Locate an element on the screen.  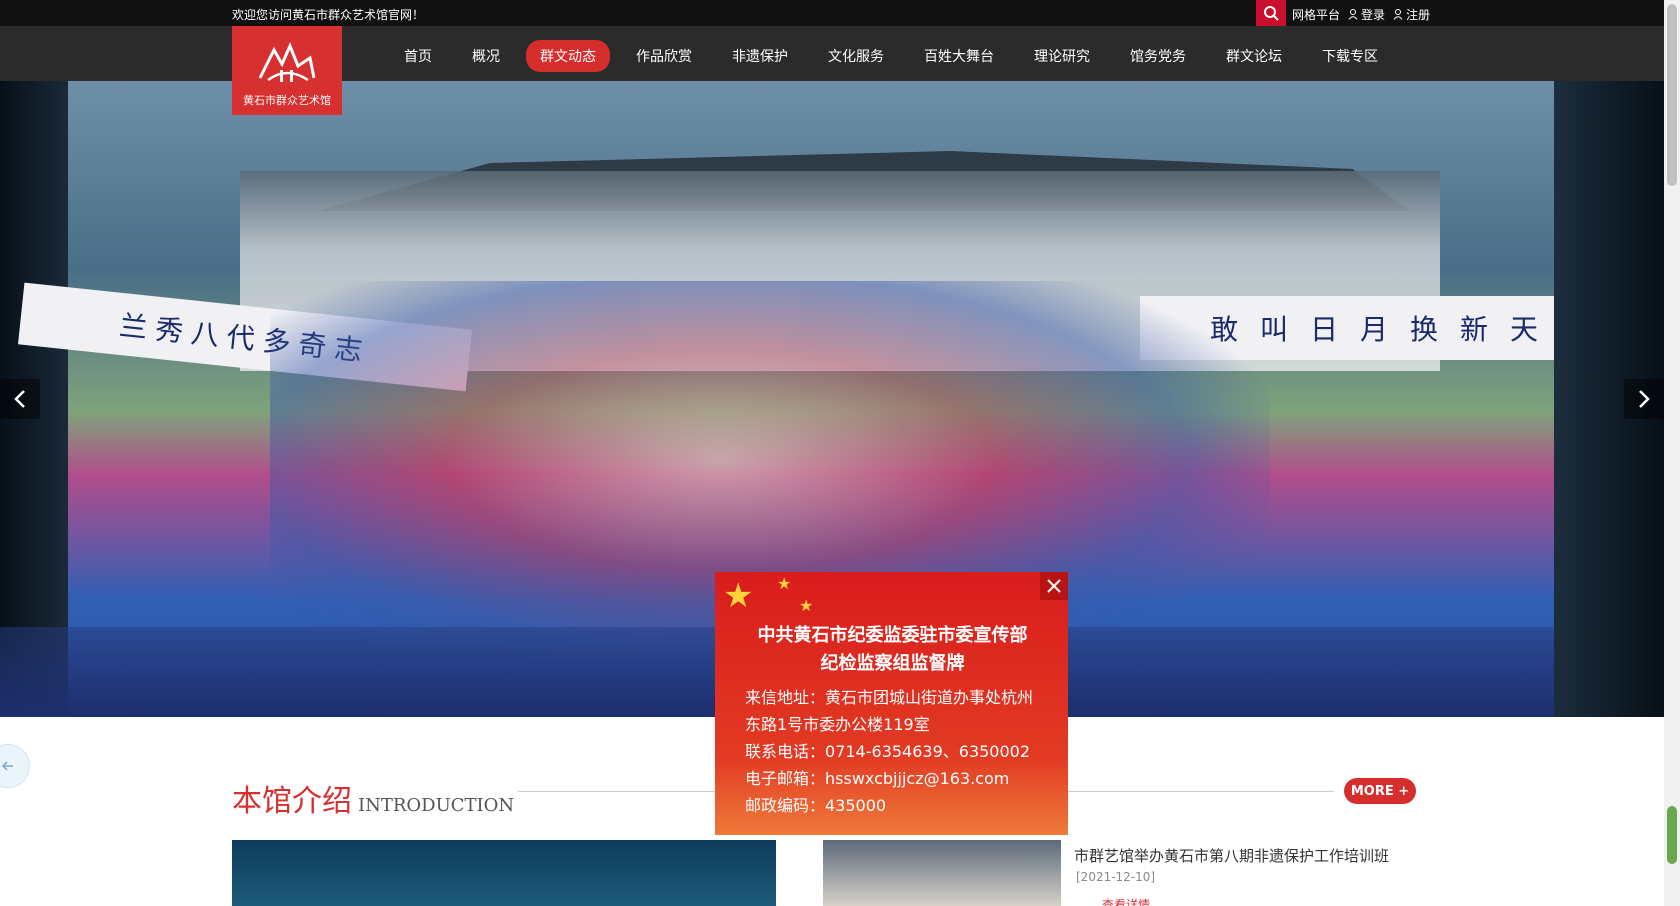
nav-item-4: 非遗保护 is located at coordinates (760, 56).